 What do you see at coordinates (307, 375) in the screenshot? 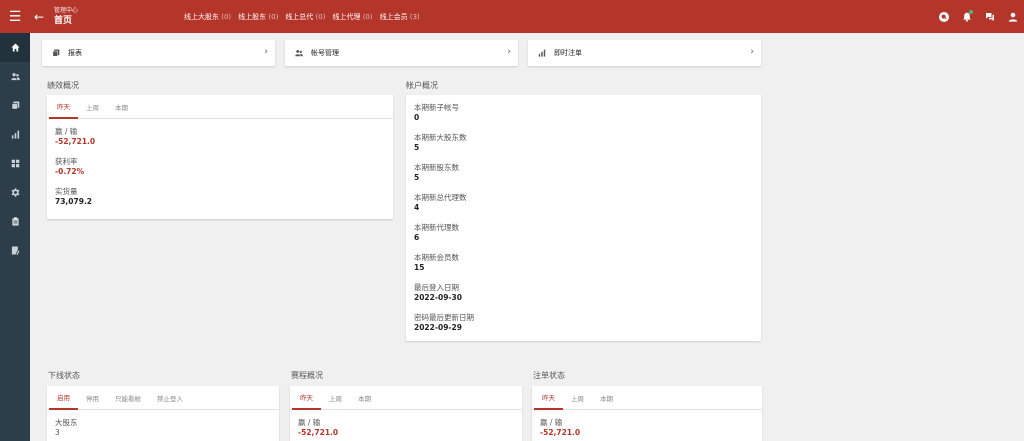
I see `events-section-title: 赛程概况` at bounding box center [307, 375].